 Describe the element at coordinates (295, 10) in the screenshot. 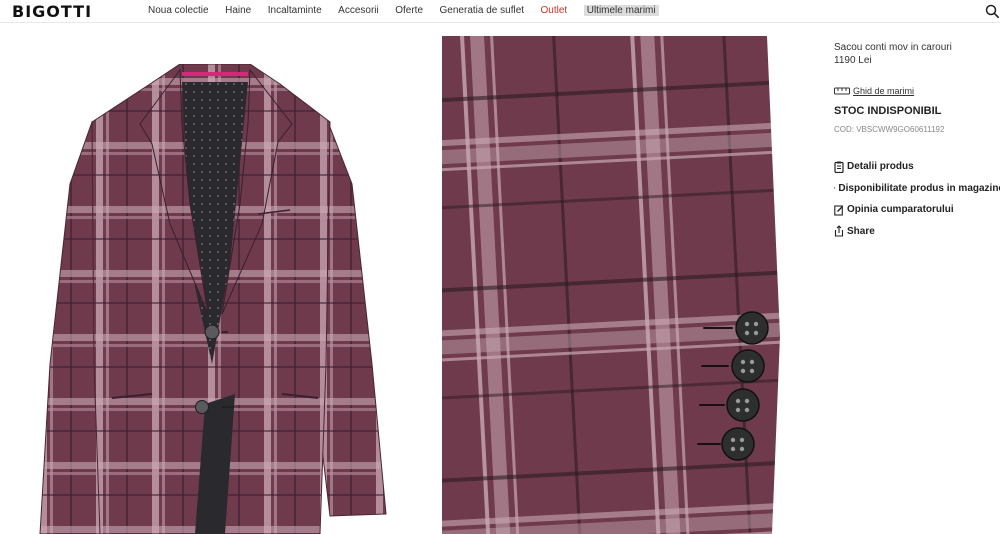

I see `nav-item-incaltaminte: Incaltaminte` at that location.